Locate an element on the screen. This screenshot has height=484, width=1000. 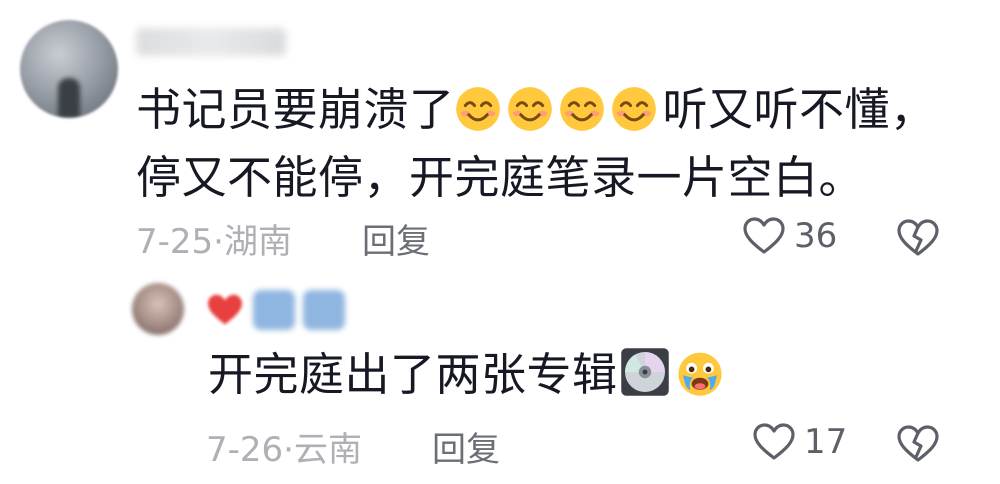
reply-text-content: 开完庭出了两张专辑 is located at coordinates (413, 374).